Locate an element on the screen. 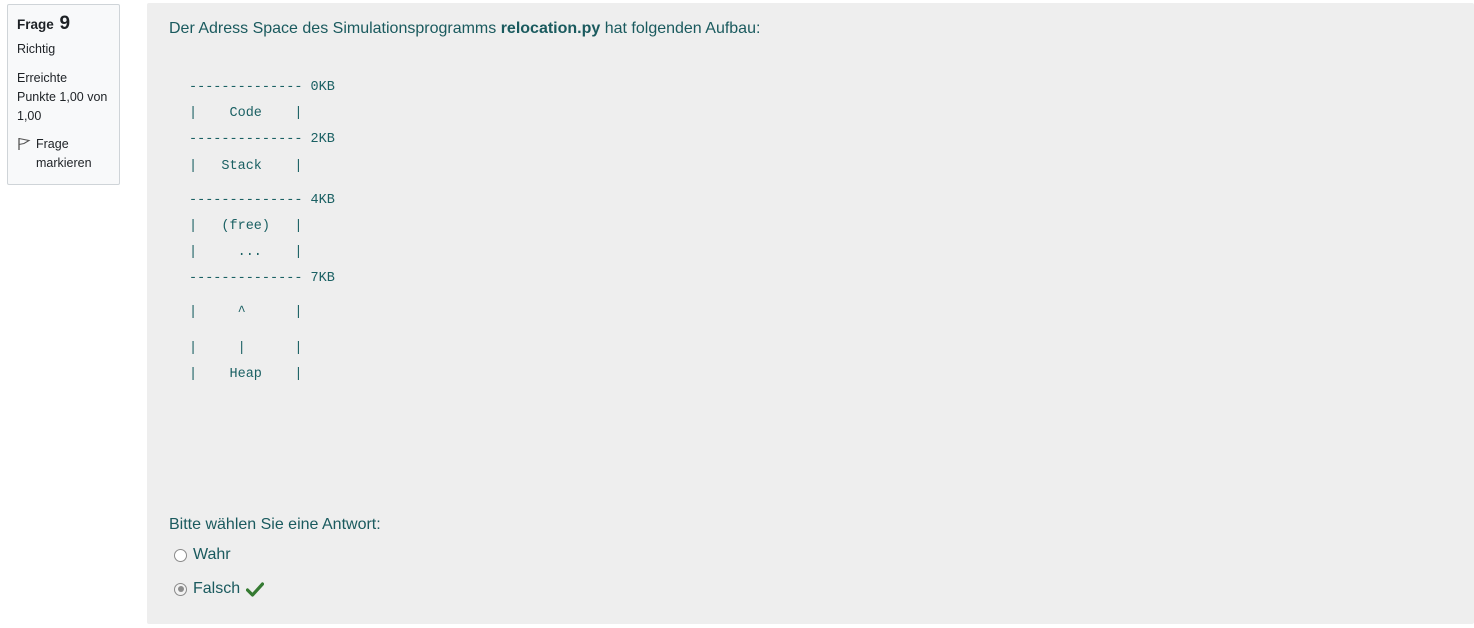 This screenshot has height=628, width=1474. question-label: Frage is located at coordinates (35, 24).